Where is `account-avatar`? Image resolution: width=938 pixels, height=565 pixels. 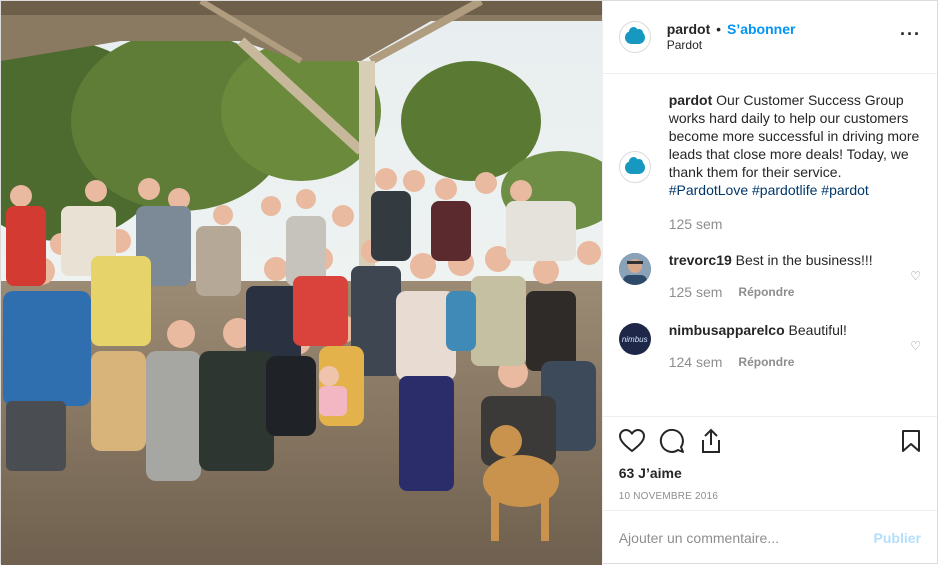
account-avatar is located at coordinates (634, 37).